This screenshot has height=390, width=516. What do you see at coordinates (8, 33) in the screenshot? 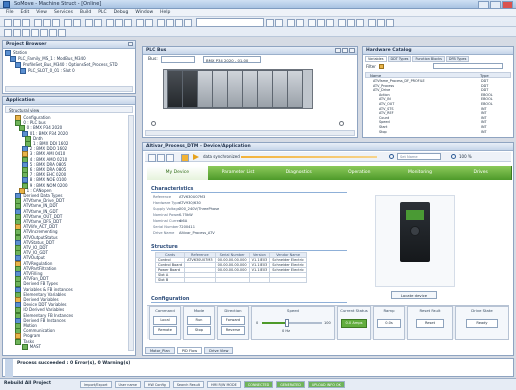
I see `editor-icon` at bounding box center [8, 33].